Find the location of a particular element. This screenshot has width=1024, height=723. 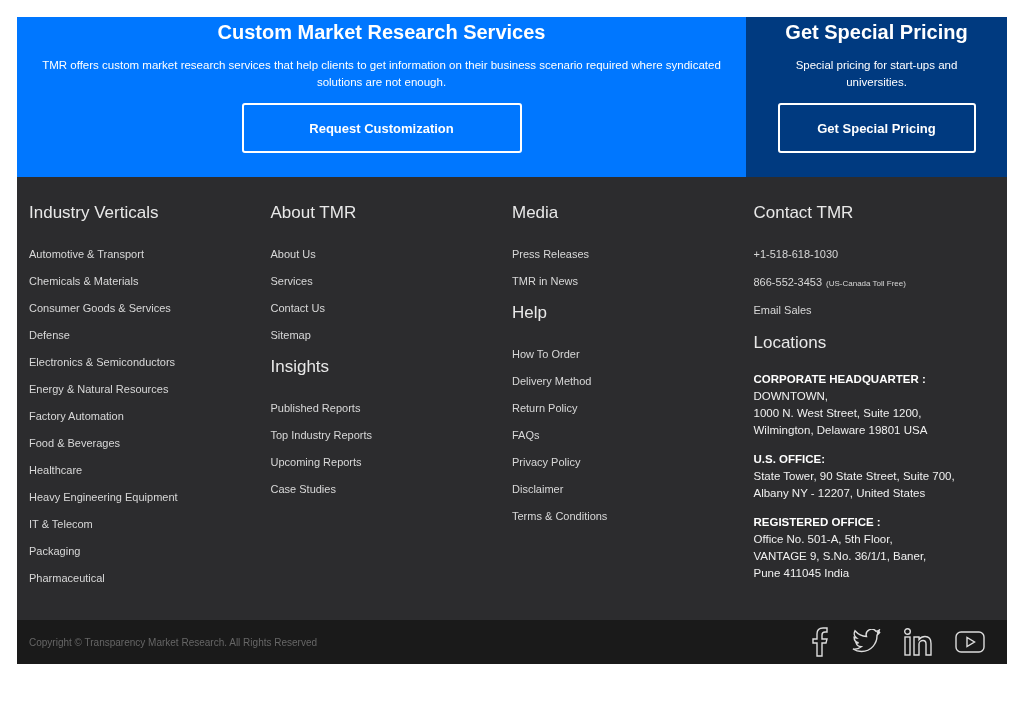

panel-text: Special pricing for start-ups and universities. is located at coordinates (876, 74).